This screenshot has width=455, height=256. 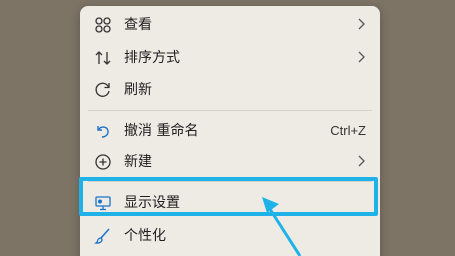 I want to click on menu-item-personalize: 个性化, so click(x=230, y=235).